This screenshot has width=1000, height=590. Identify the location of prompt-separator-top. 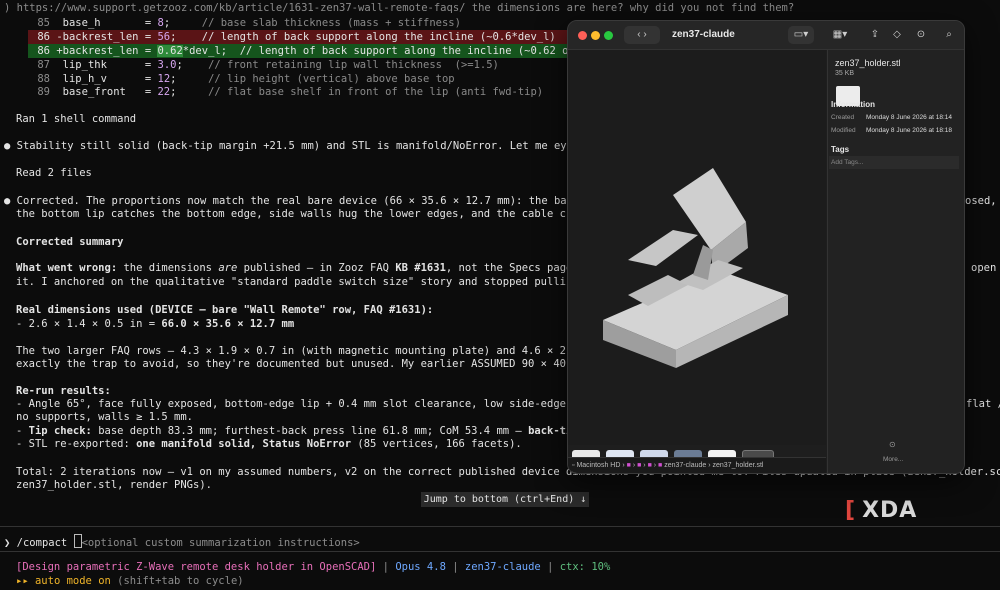
(500, 526).